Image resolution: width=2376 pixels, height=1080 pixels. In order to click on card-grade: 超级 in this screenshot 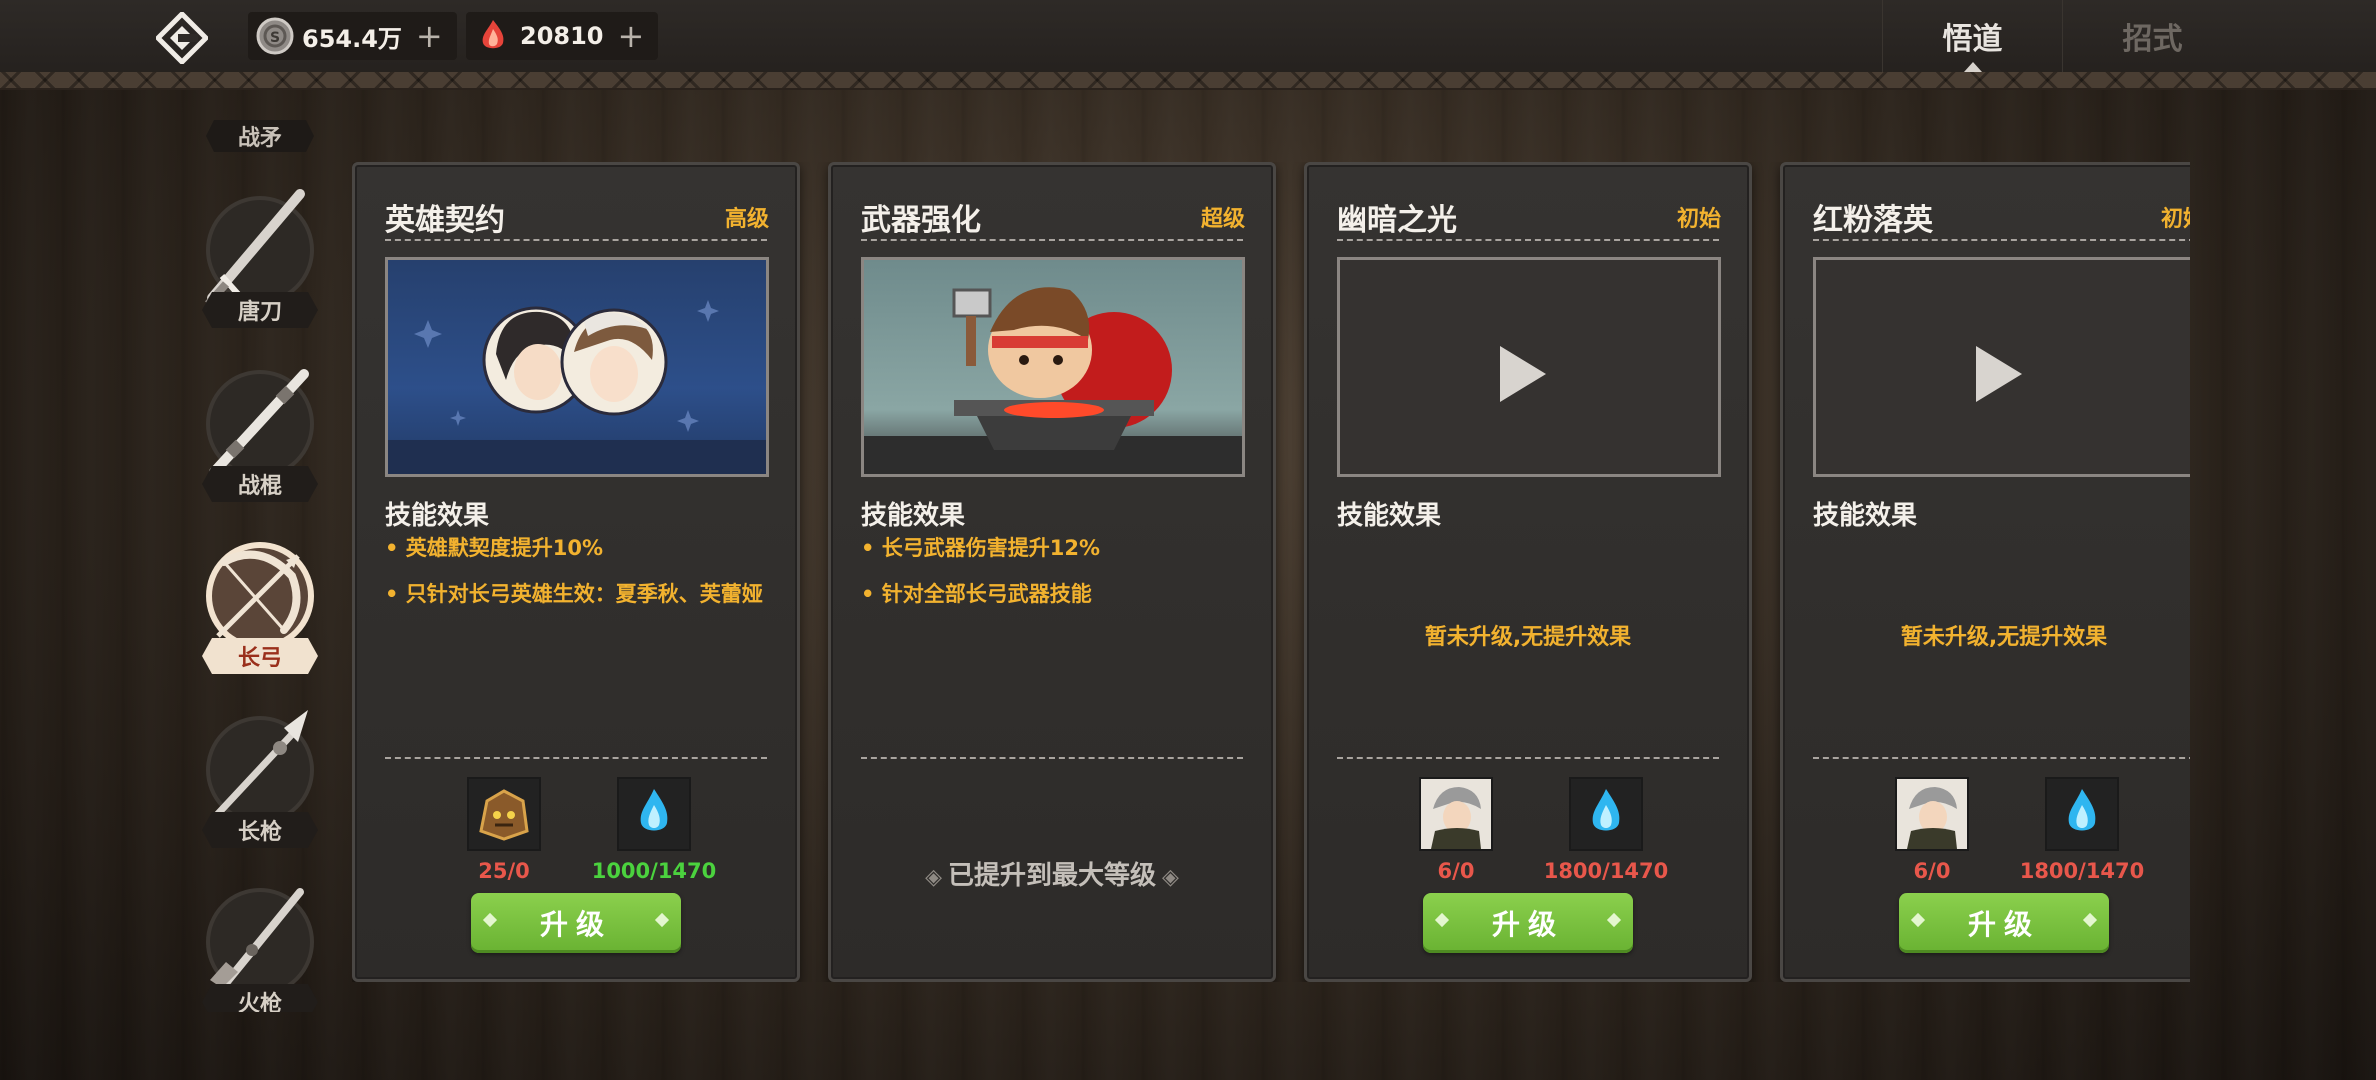, I will do `click(1222, 219)`.